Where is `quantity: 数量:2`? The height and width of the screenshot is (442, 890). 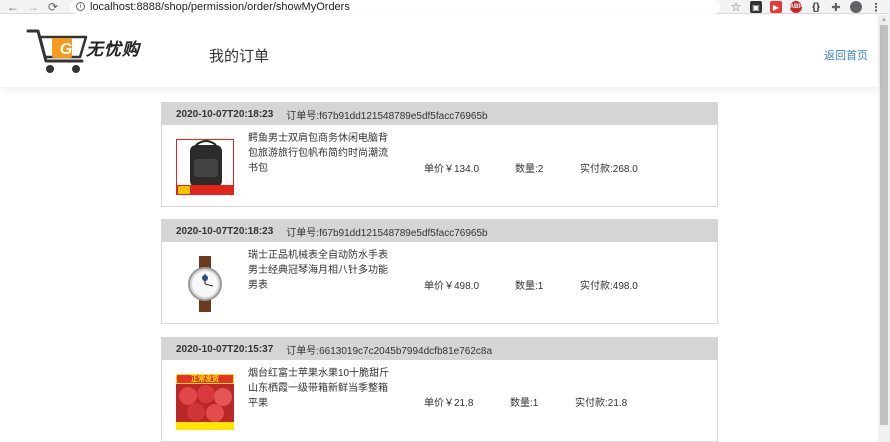 quantity: 数量:2 is located at coordinates (529, 169).